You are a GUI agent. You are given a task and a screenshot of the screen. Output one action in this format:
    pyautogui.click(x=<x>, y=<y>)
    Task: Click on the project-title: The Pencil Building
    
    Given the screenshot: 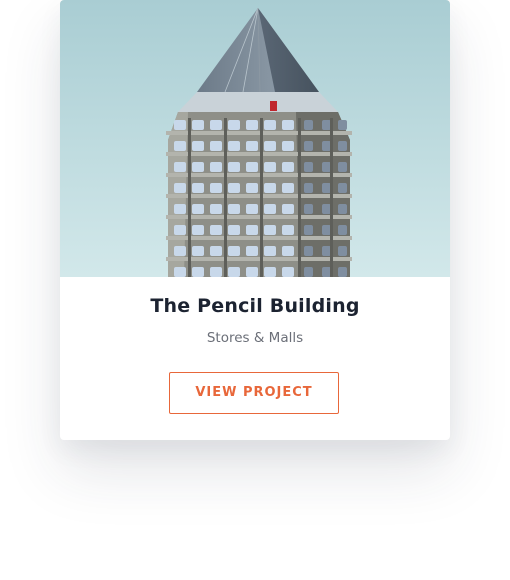 What is the action you would take?
    pyautogui.click(x=255, y=306)
    